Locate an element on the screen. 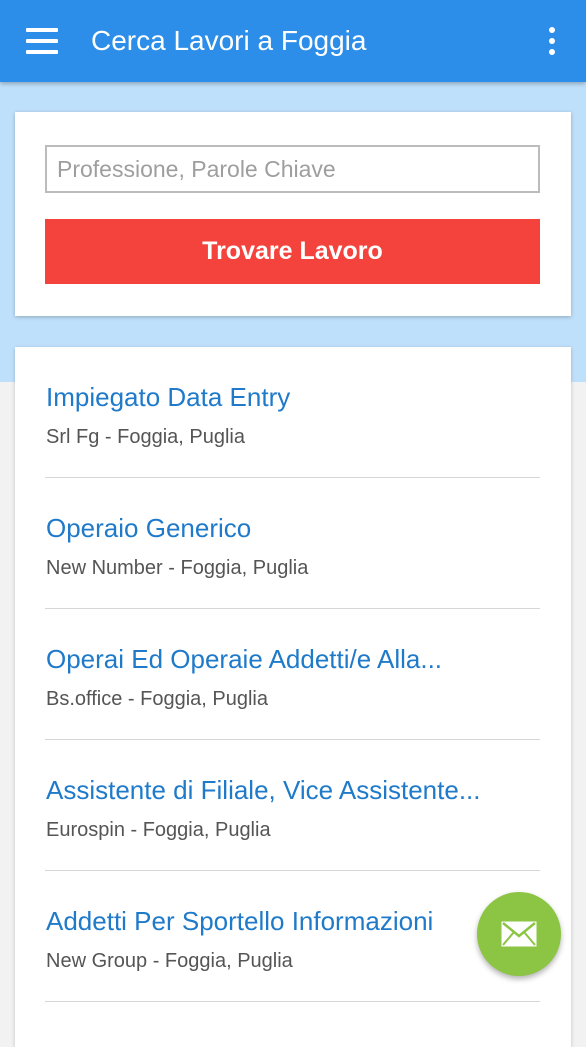 The width and height of the screenshot is (586, 1047). app-bar: Cerca Lavori a Foggia is located at coordinates (293, 41).